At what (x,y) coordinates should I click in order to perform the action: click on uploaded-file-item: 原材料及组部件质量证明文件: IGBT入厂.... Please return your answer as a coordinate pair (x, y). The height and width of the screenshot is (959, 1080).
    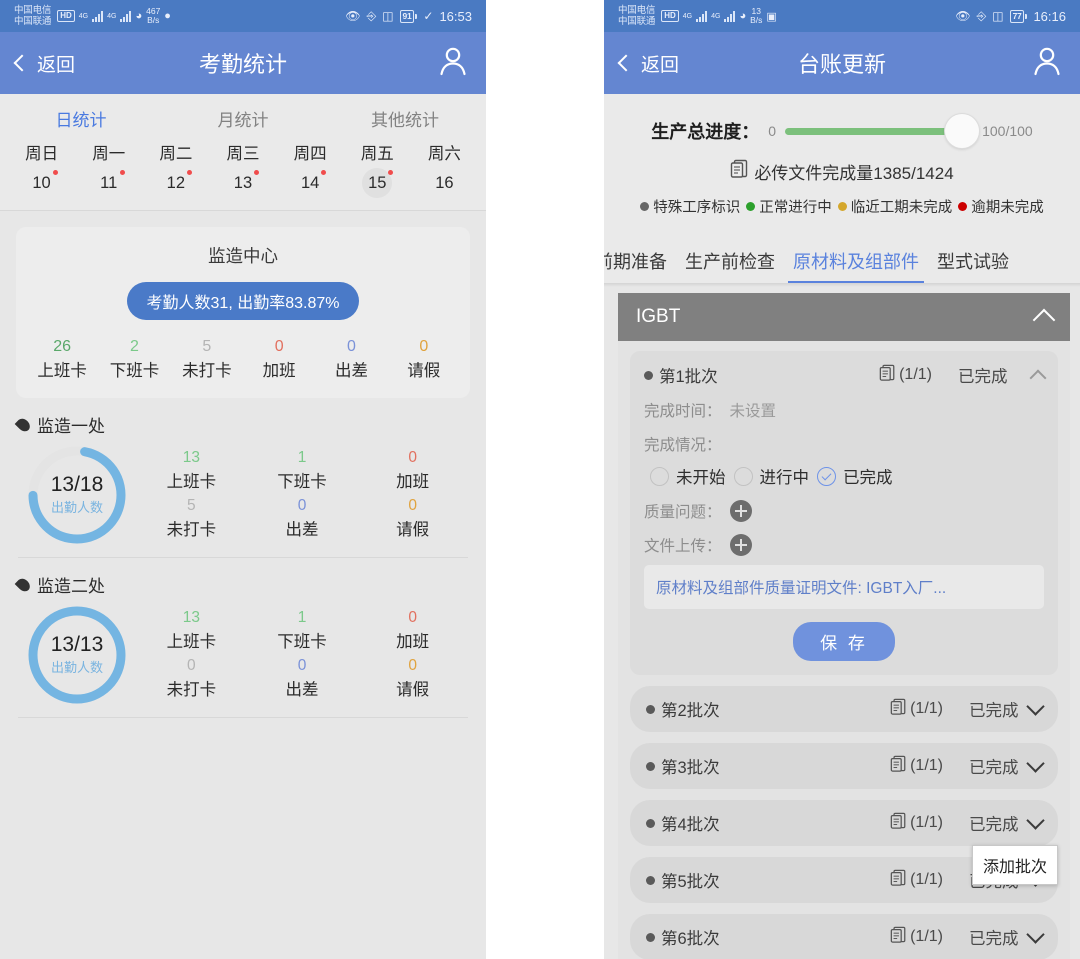
    Looking at the image, I should click on (844, 587).